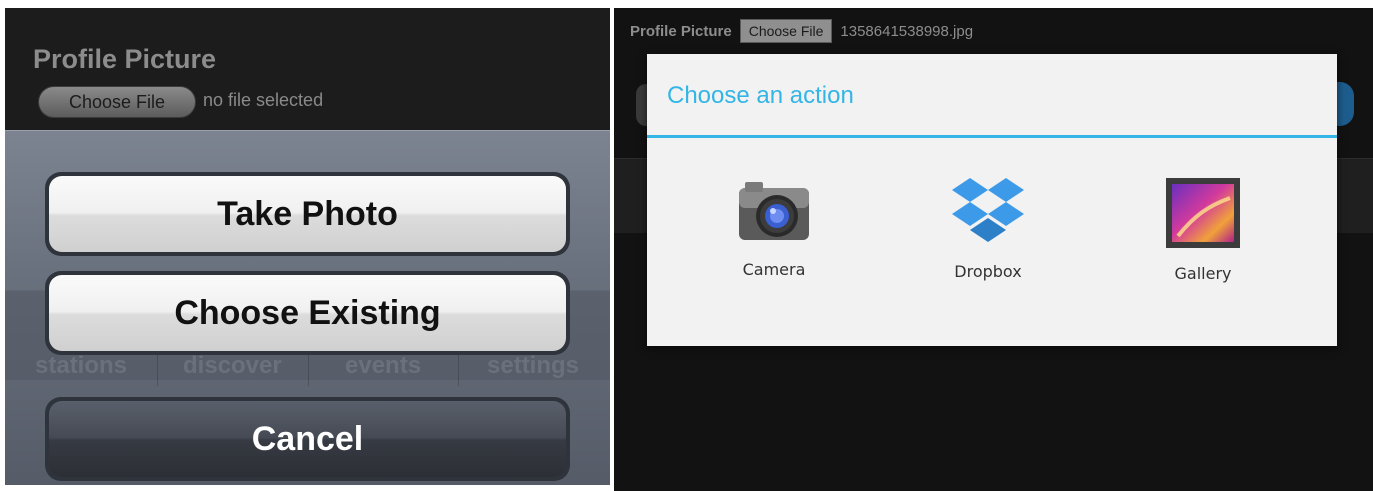 This screenshot has height=491, width=1373. Describe the element at coordinates (988, 271) in the screenshot. I see `dropbox-label: Dropbox` at that location.